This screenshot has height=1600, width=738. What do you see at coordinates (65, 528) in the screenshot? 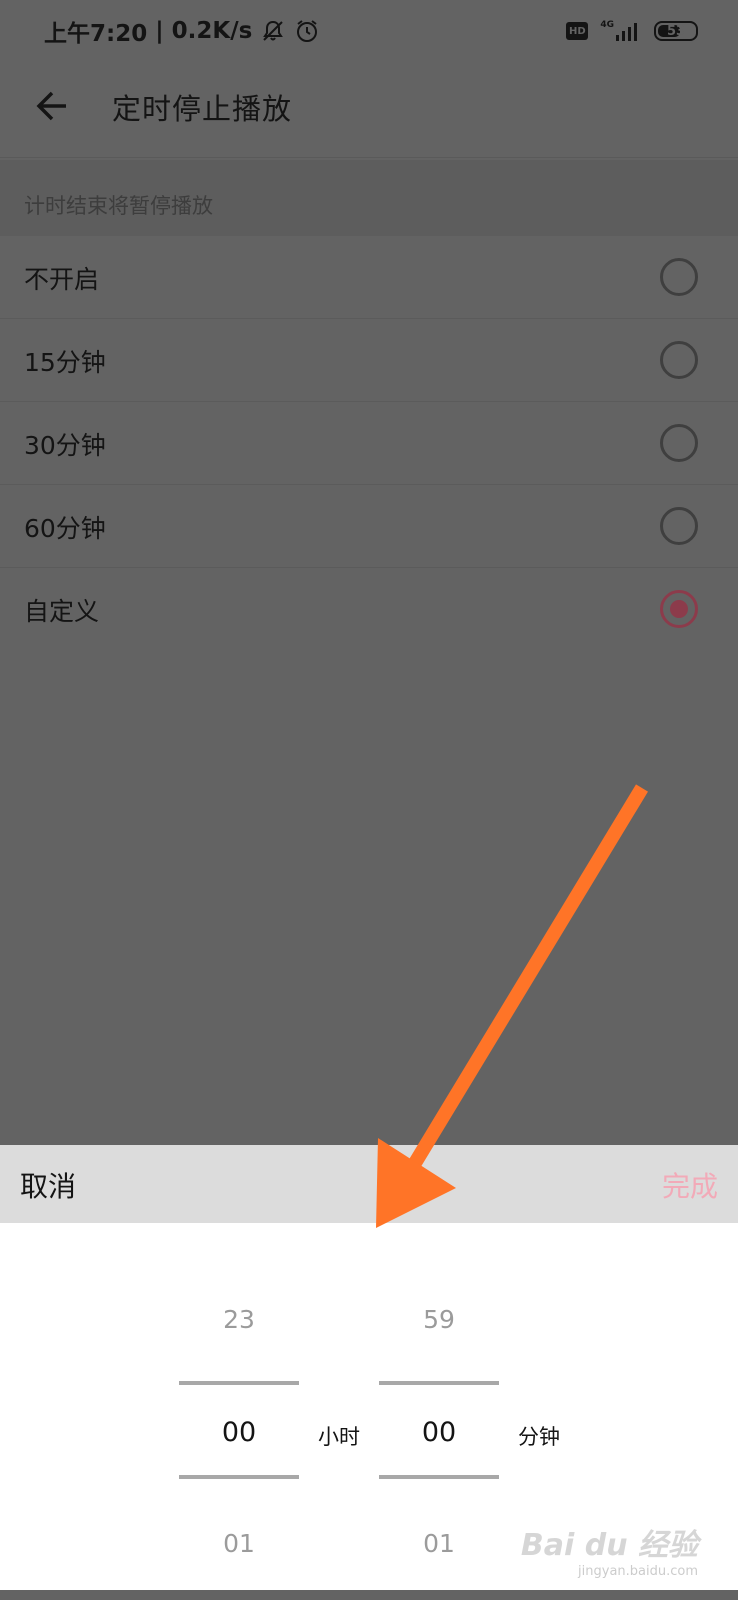
I see `option-label: 60分钟` at bounding box center [65, 528].